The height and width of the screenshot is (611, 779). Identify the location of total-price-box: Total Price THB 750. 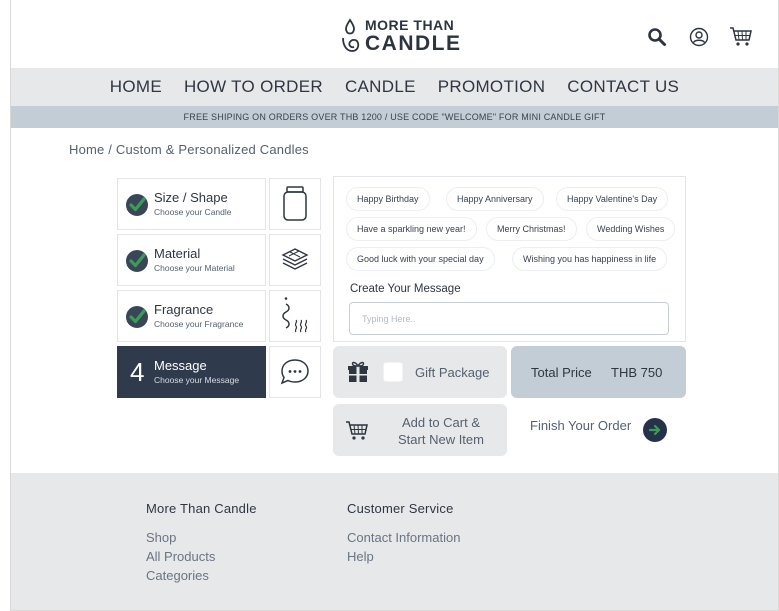
(598, 372).